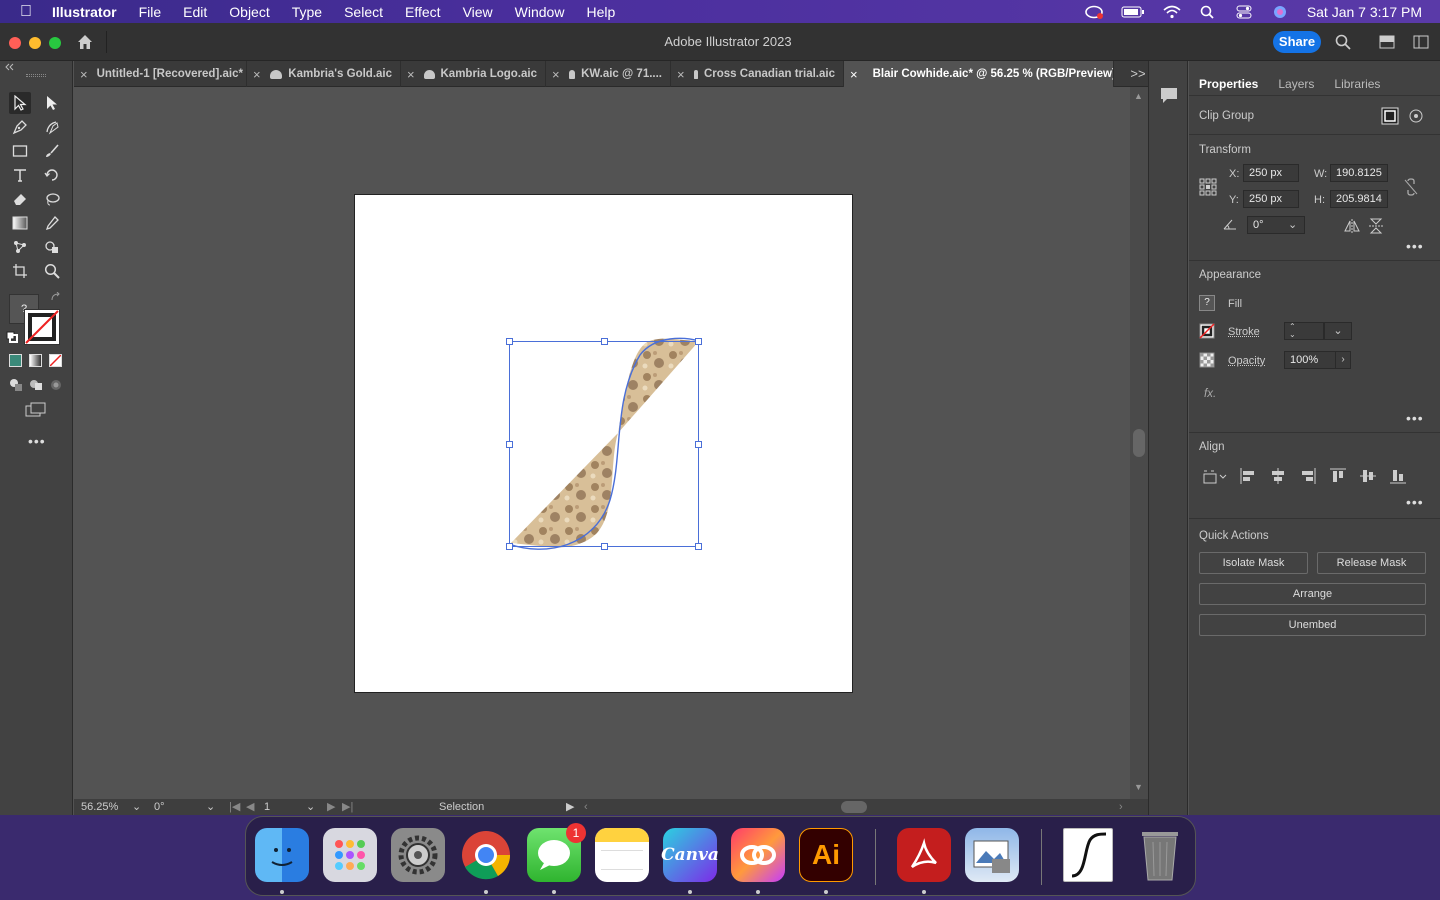 The width and height of the screenshot is (1440, 900). I want to click on first-artboard-icon: |◀, so click(234, 807).